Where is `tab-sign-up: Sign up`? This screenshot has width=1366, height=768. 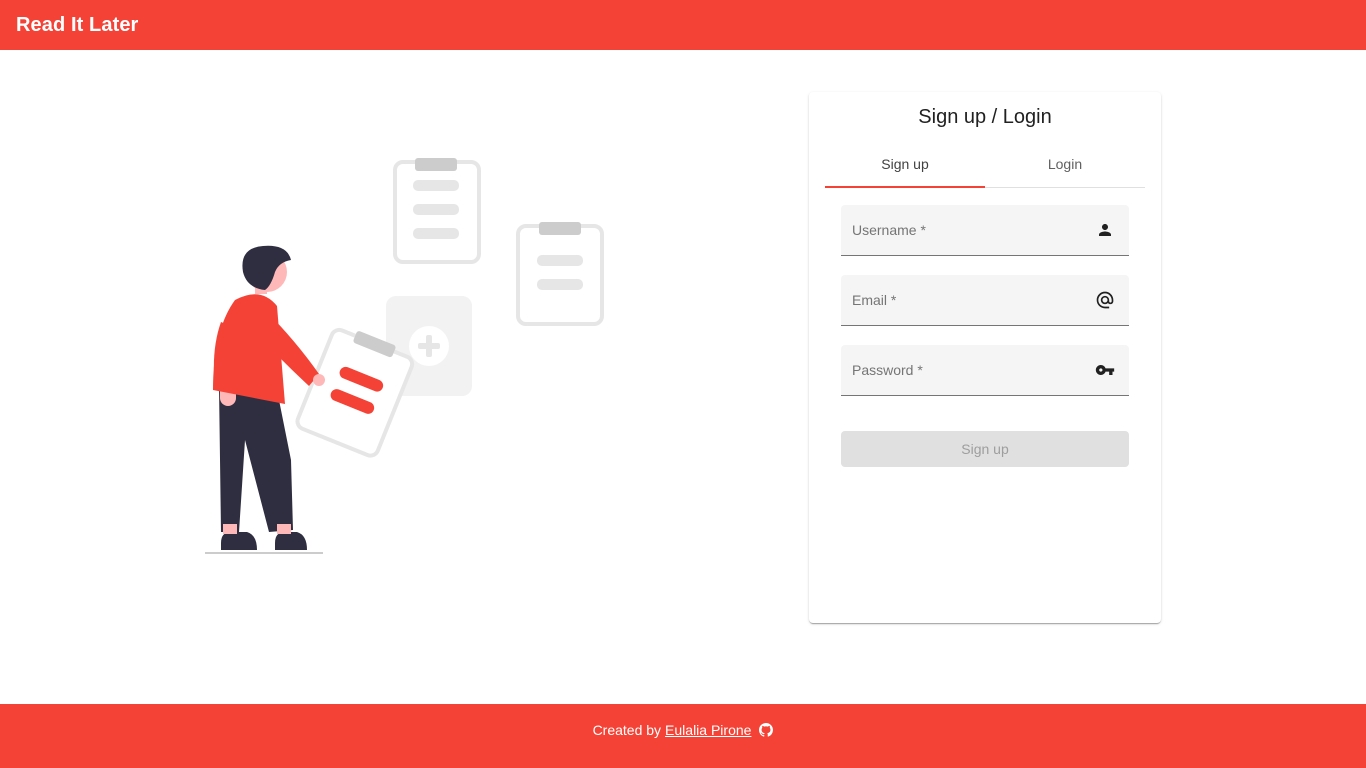 tab-sign-up: Sign up is located at coordinates (905, 164).